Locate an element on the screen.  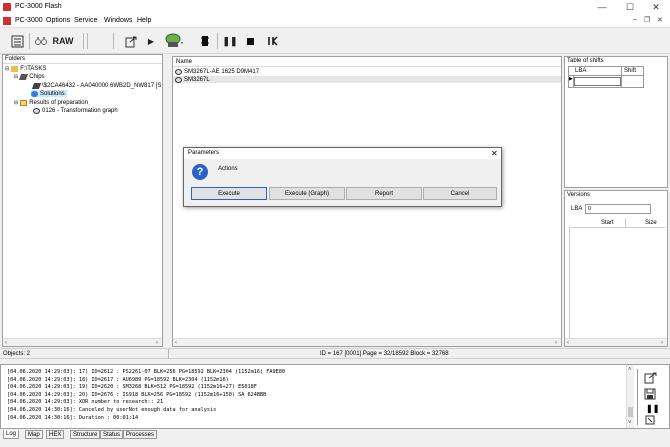
execute-button: Execute is located at coordinates (229, 193).